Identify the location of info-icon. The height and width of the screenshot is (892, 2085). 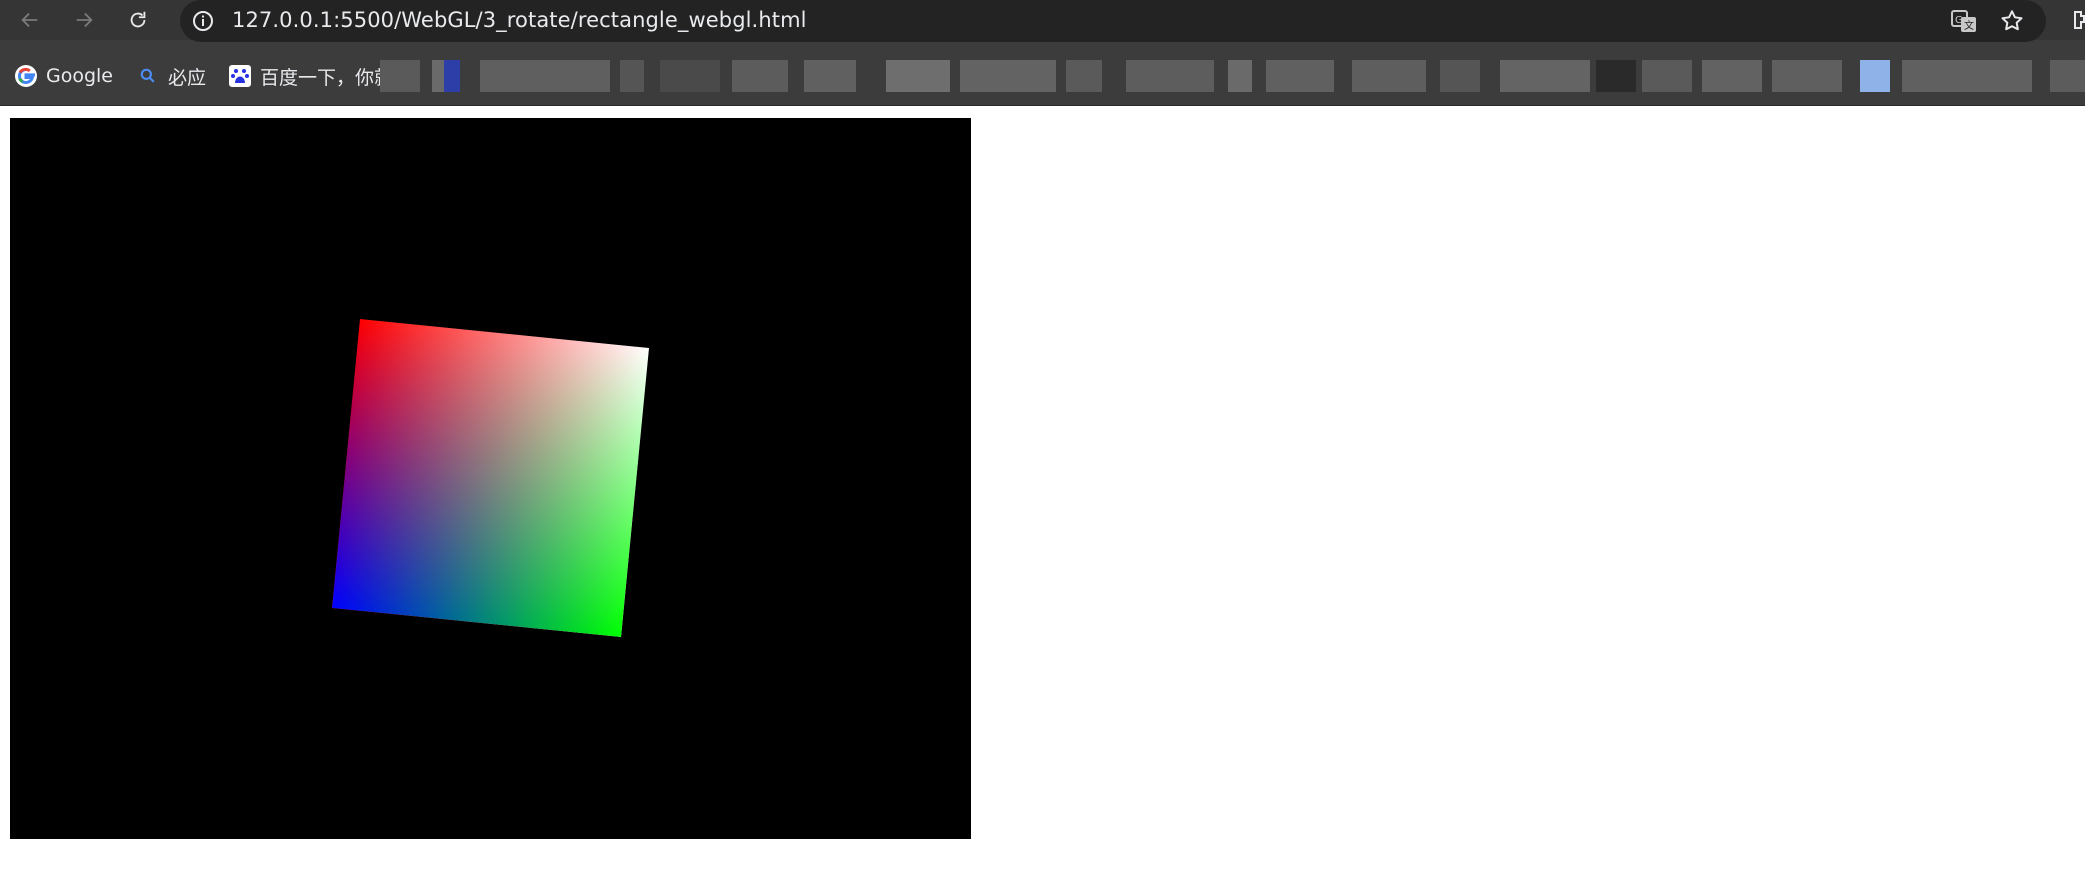
(203, 21).